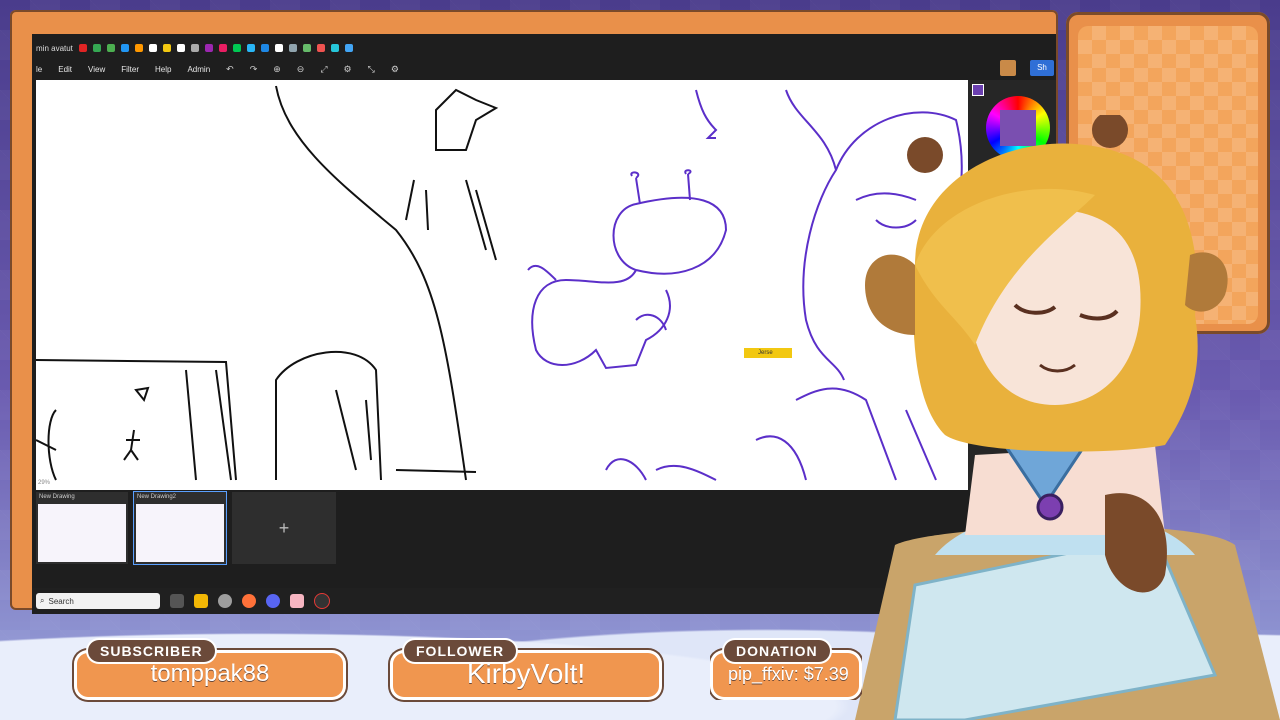  I want to click on menu-edit: Edit, so click(65, 69).